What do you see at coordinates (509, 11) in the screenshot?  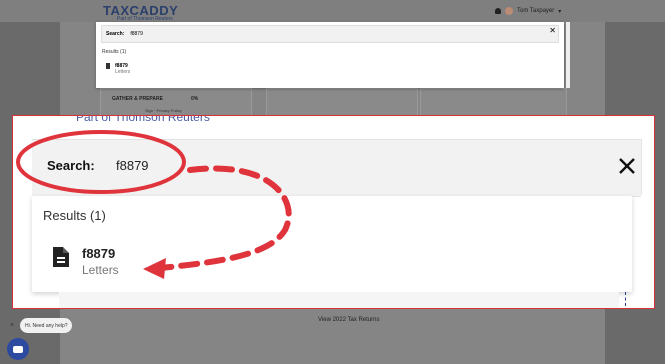 I see `avatar` at bounding box center [509, 11].